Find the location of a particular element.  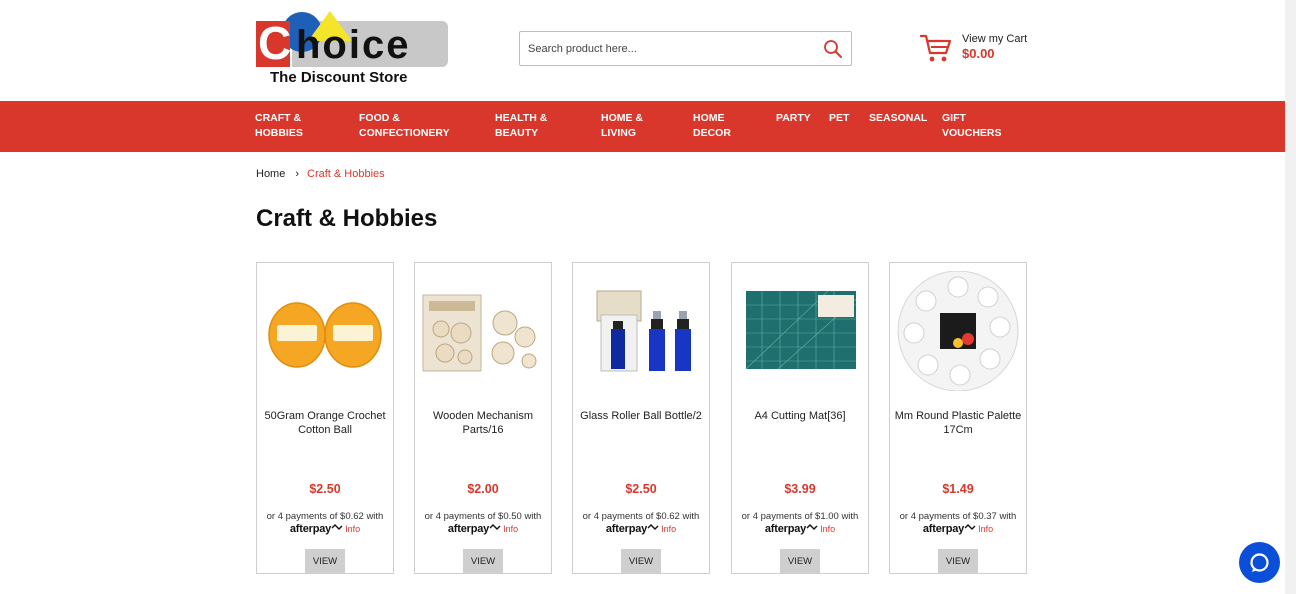

product-name: Mm Round Plastic Palette 17Cm is located at coordinates (958, 423).